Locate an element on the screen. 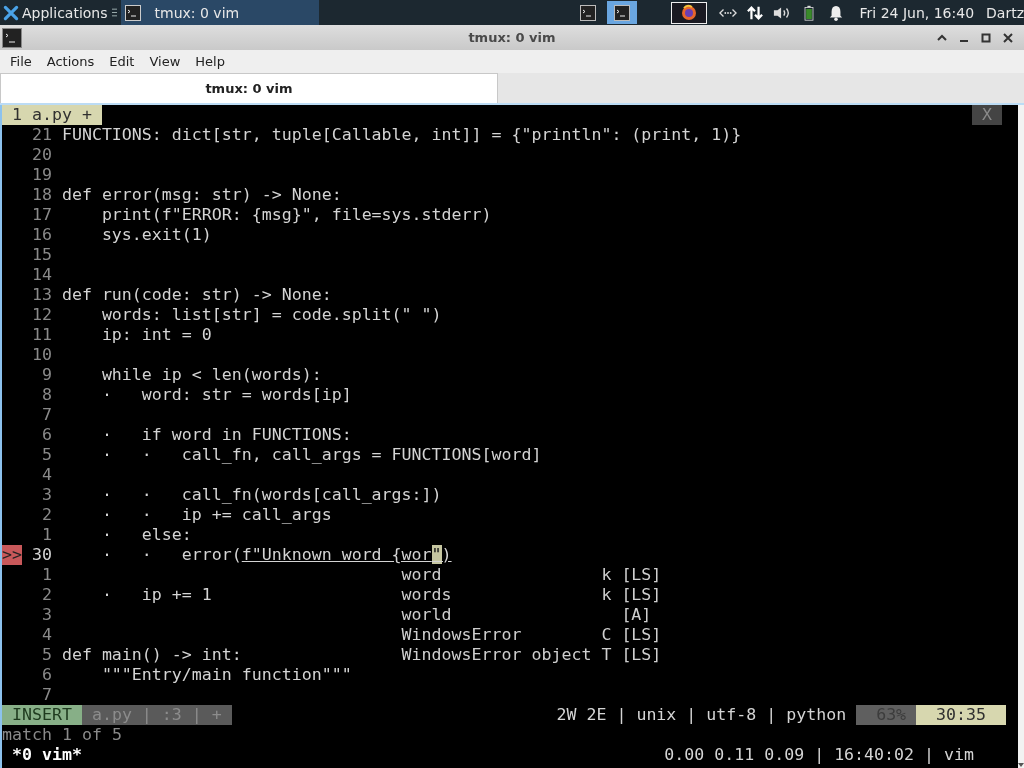 Image resolution: width=1024 pixels, height=768 pixels. completion-item: world [A] is located at coordinates (531, 615).